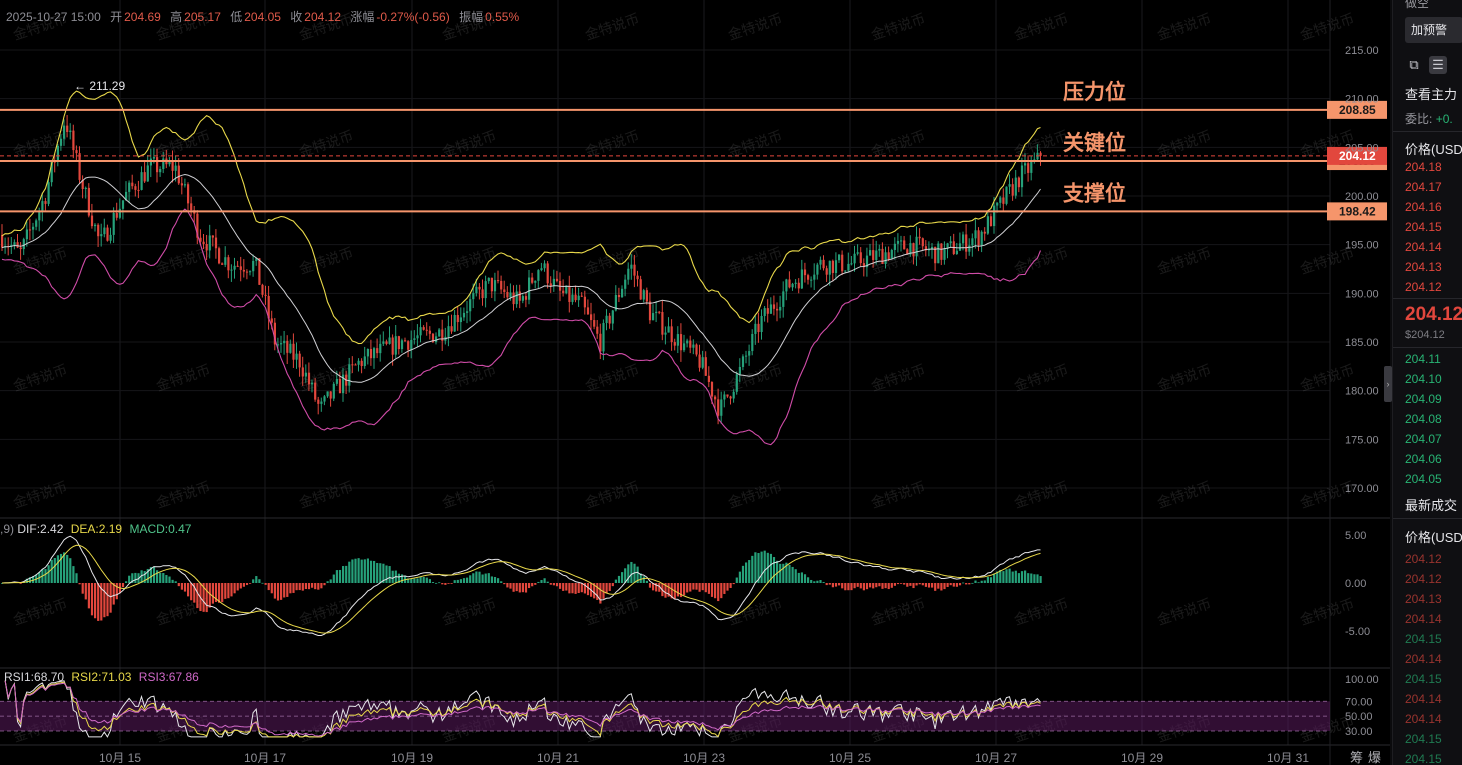  What do you see at coordinates (296, 17) in the screenshot?
I see `close-label: 收` at bounding box center [296, 17].